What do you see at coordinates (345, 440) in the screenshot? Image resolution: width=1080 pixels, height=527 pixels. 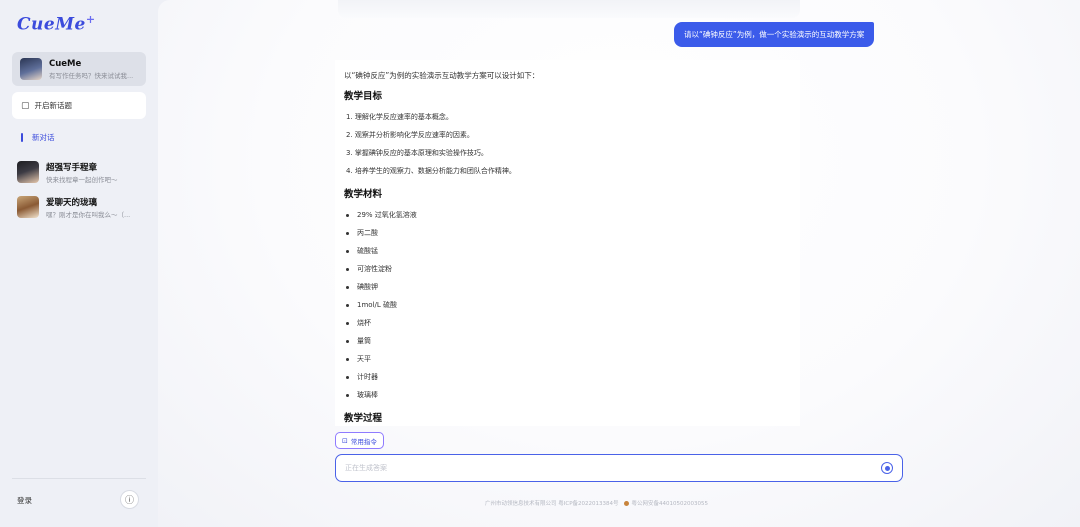 I see `command-icon: ⊡` at bounding box center [345, 440].